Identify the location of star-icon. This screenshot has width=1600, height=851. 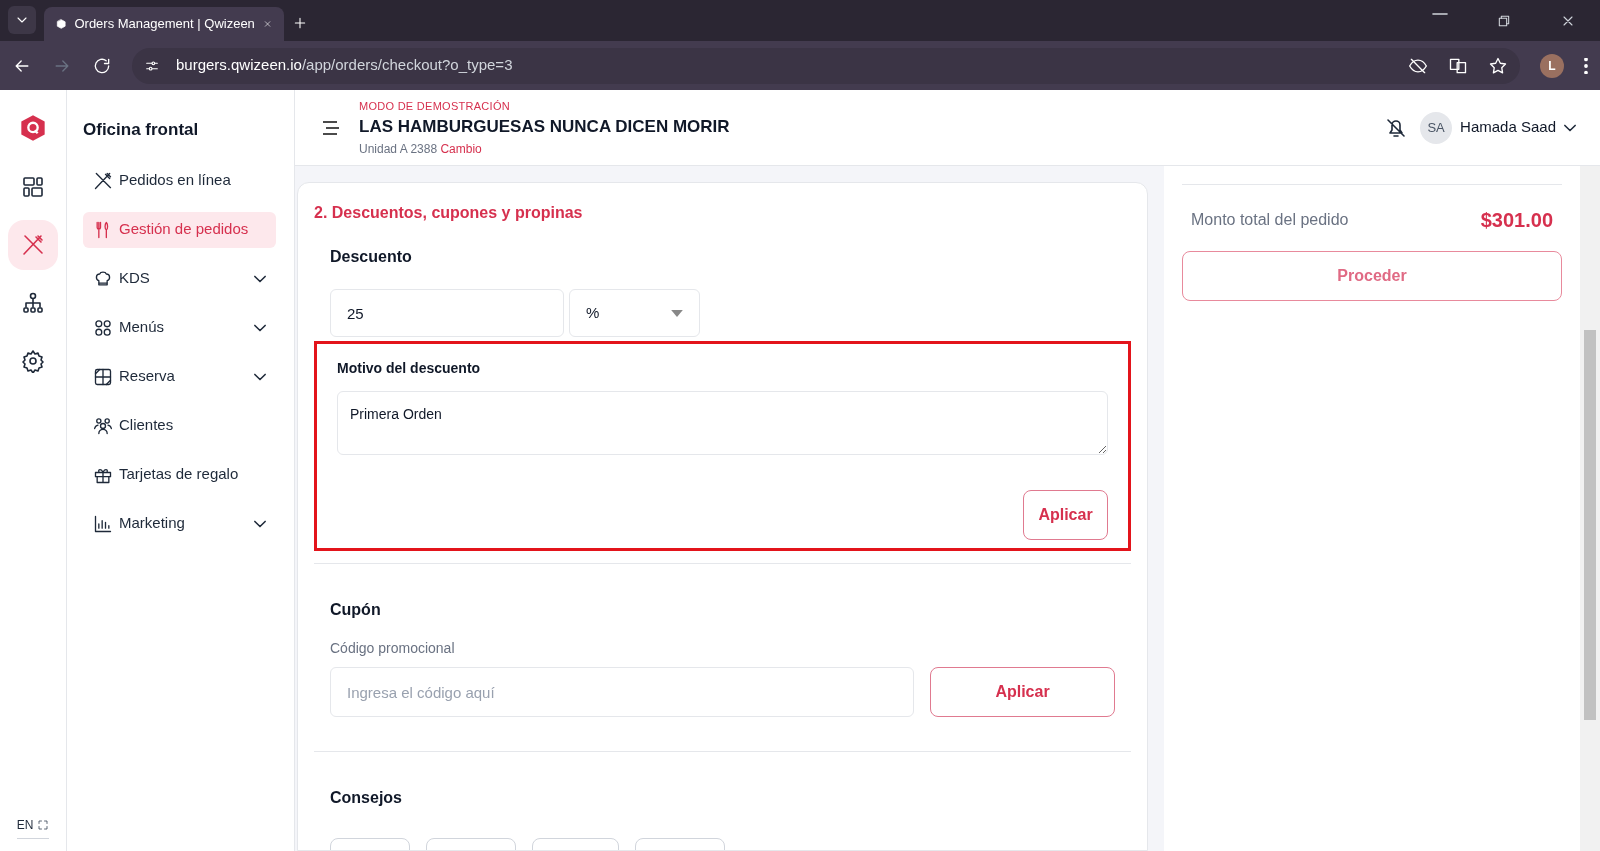
(1498, 65).